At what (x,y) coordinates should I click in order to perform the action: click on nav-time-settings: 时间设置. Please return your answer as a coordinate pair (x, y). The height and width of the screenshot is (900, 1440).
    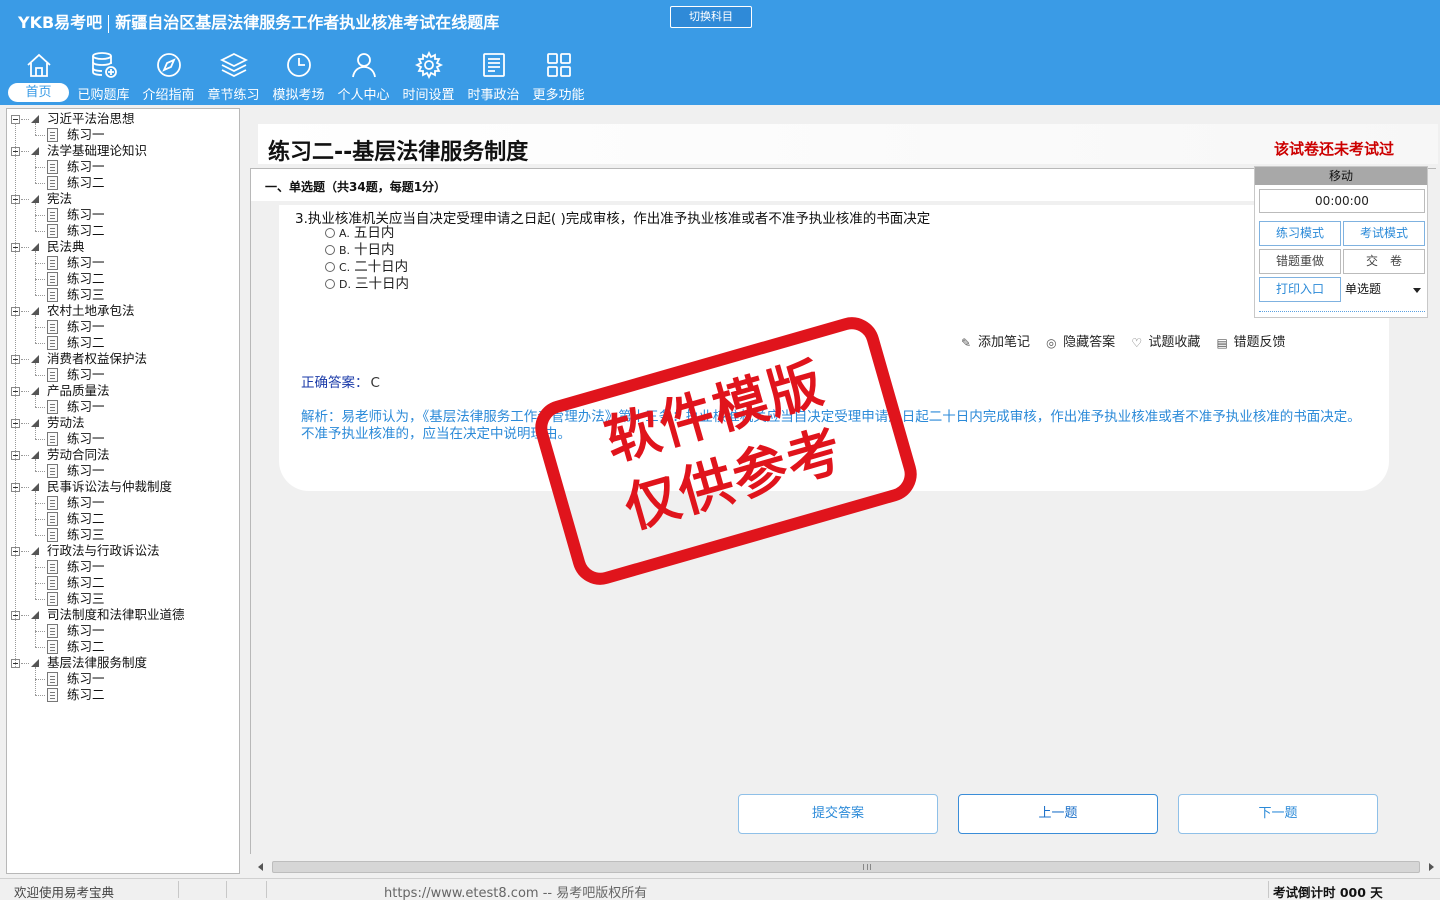
    Looking at the image, I should click on (428, 75).